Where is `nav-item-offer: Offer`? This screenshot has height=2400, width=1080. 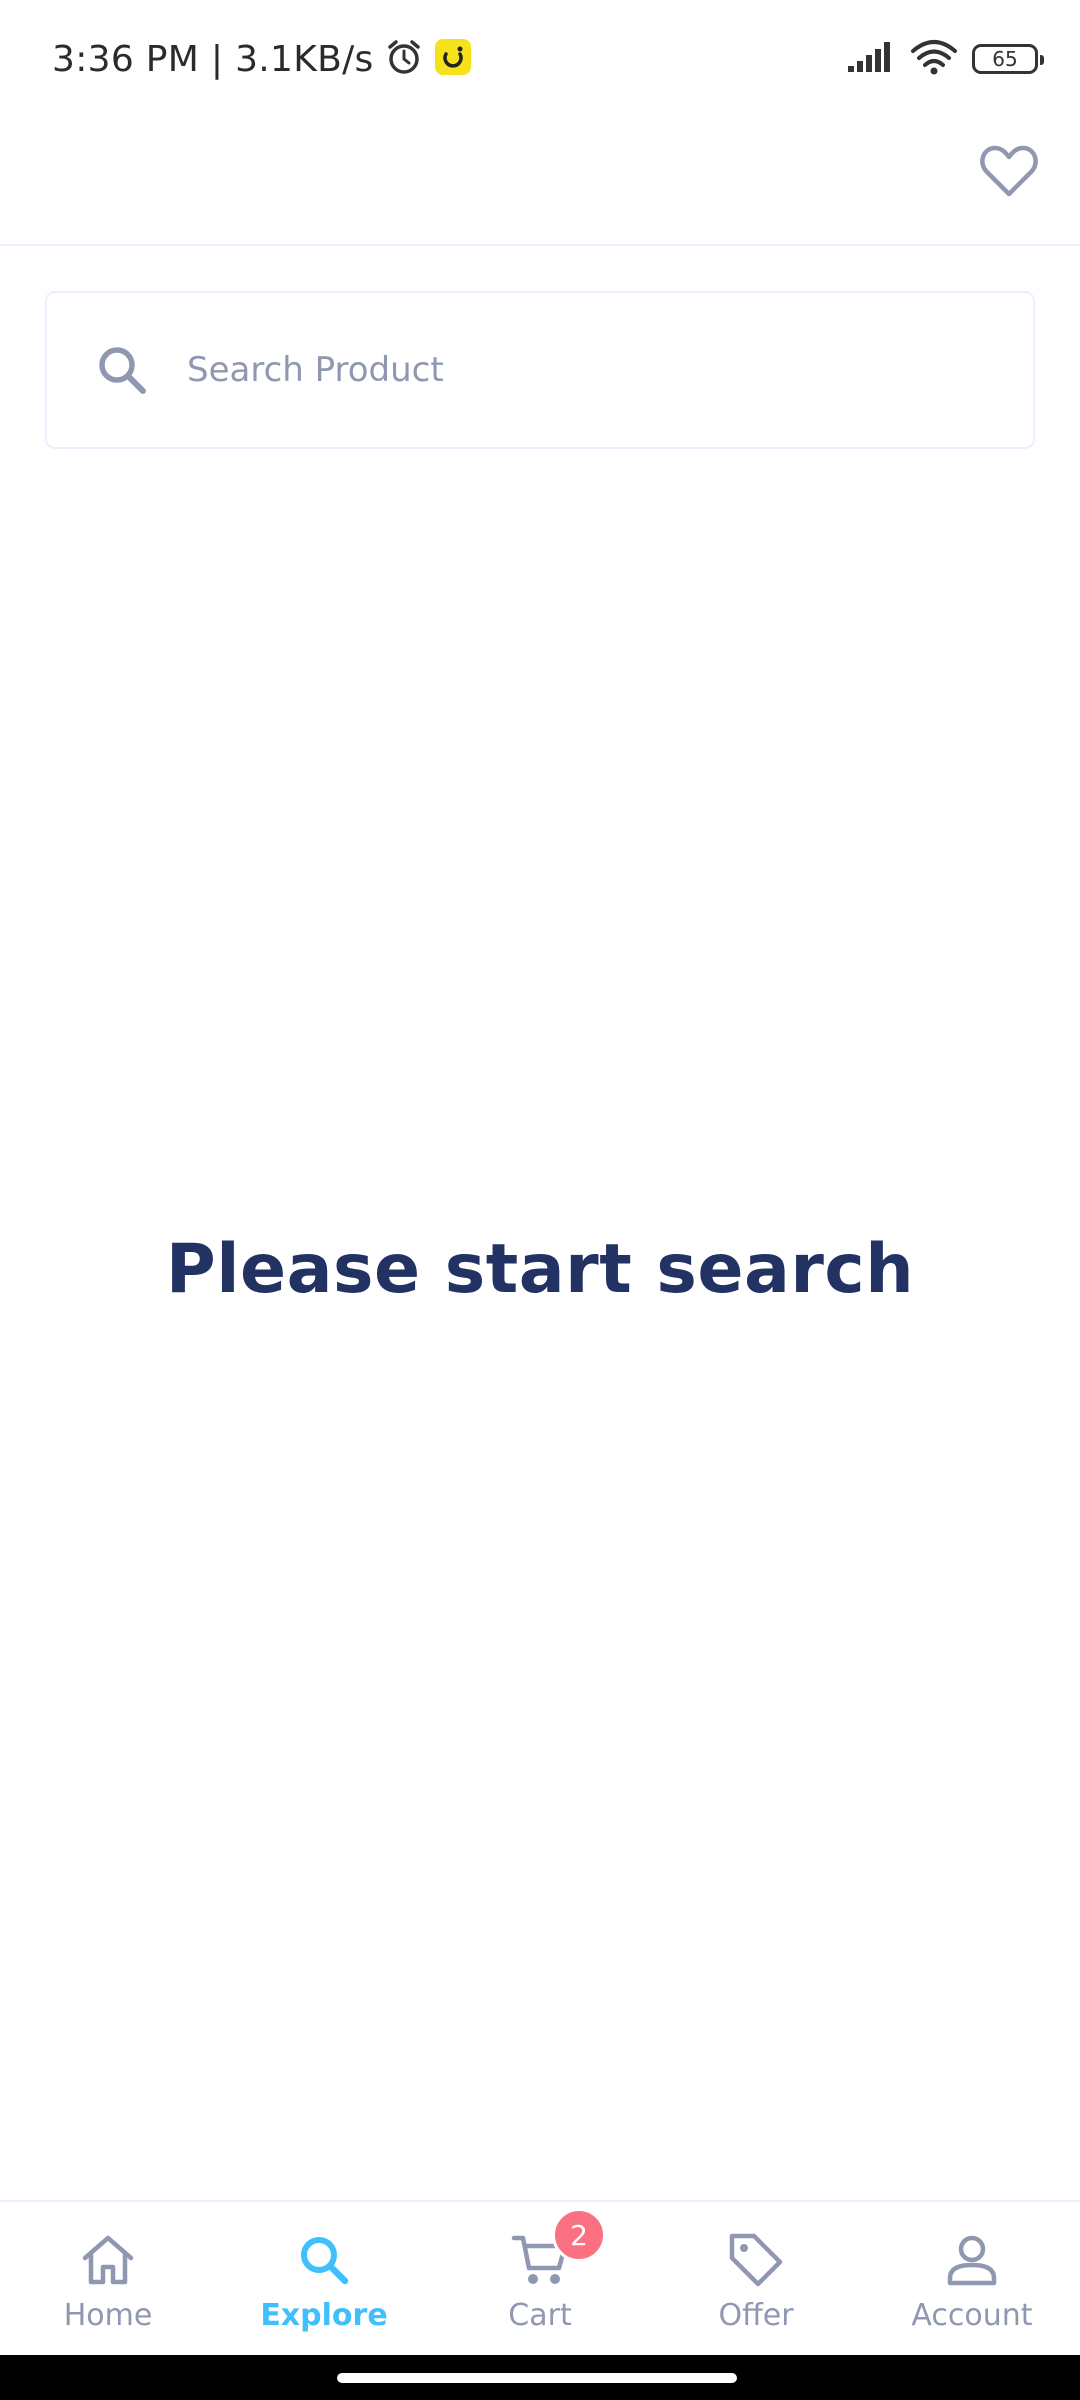 nav-item-offer: Offer is located at coordinates (756, 2278).